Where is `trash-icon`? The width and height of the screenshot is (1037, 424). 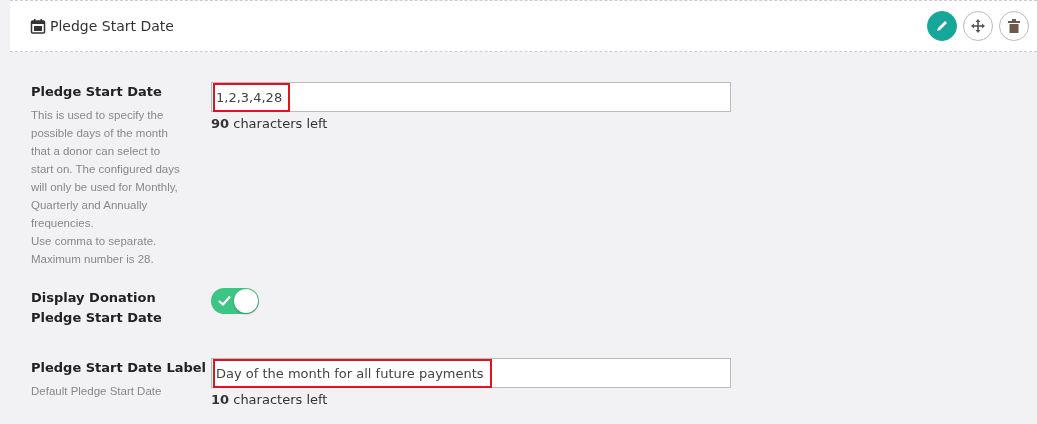 trash-icon is located at coordinates (1014, 26).